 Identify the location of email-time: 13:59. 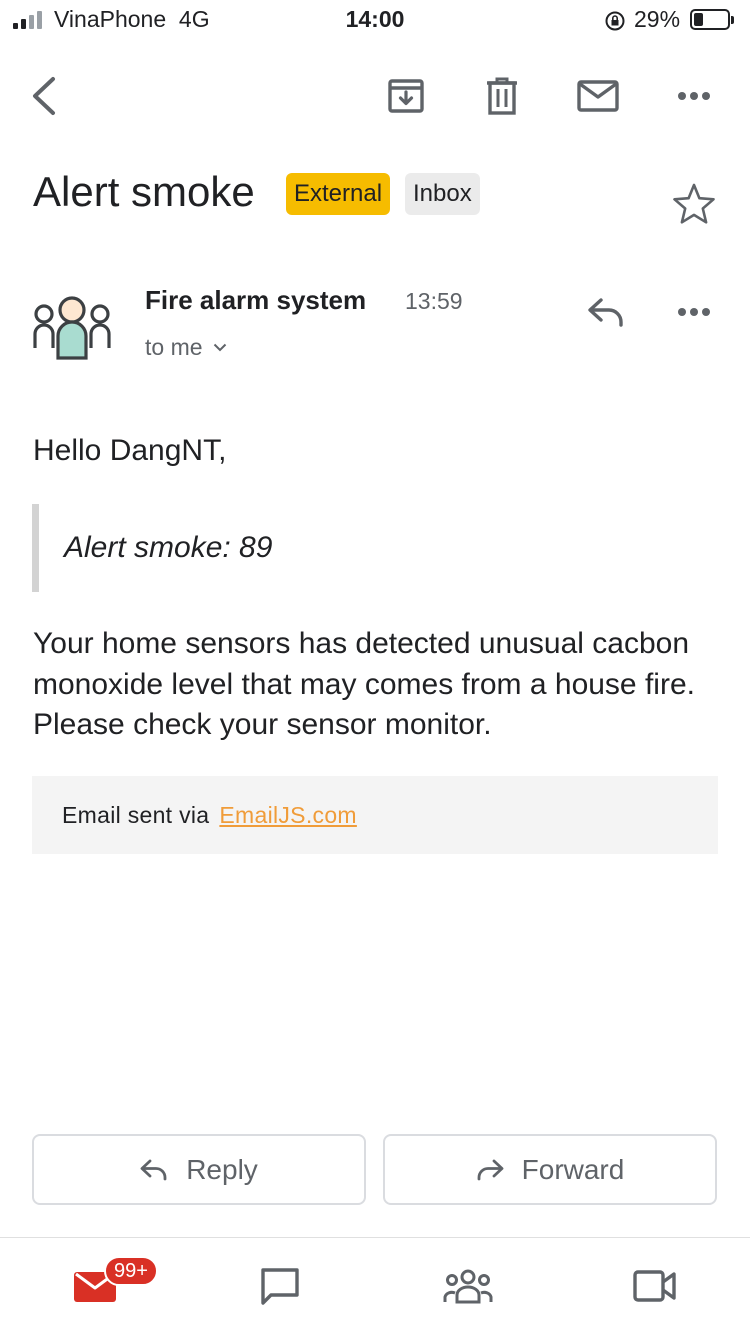
(434, 301).